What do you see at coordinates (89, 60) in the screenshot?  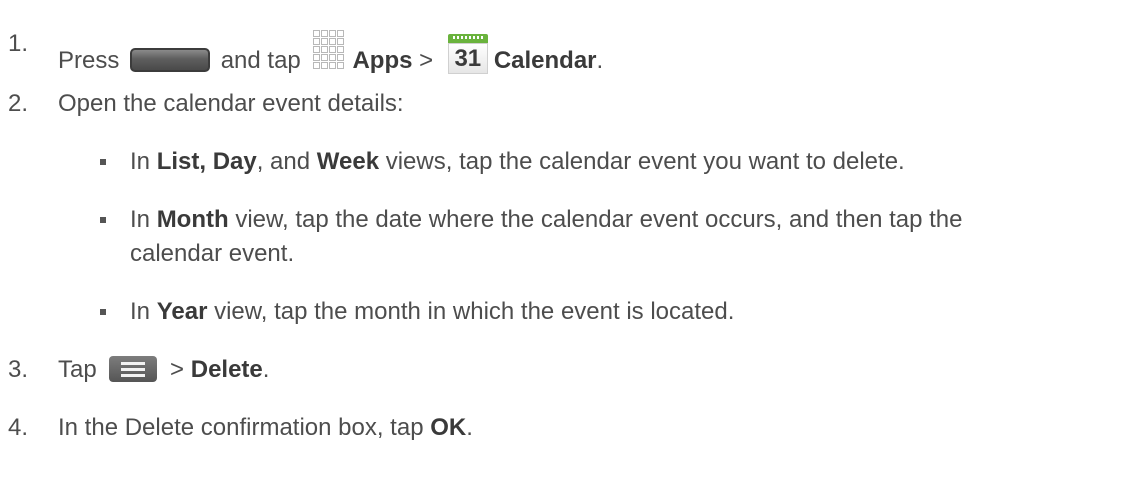 I see `step-1-press-text: Press` at bounding box center [89, 60].